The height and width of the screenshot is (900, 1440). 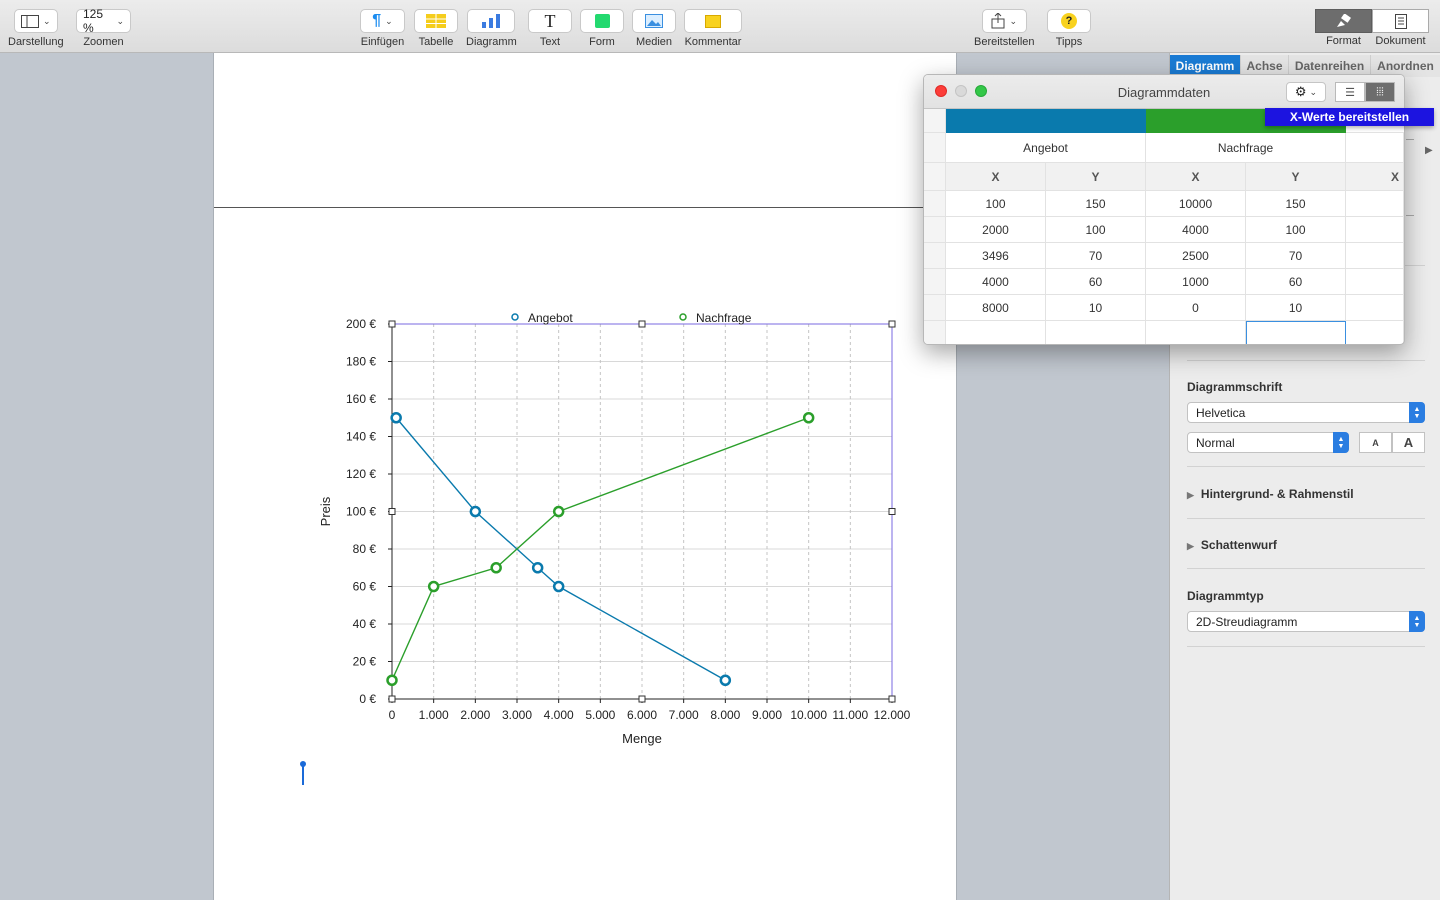 What do you see at coordinates (602, 28) in the screenshot?
I see `shape-button: Form` at bounding box center [602, 28].